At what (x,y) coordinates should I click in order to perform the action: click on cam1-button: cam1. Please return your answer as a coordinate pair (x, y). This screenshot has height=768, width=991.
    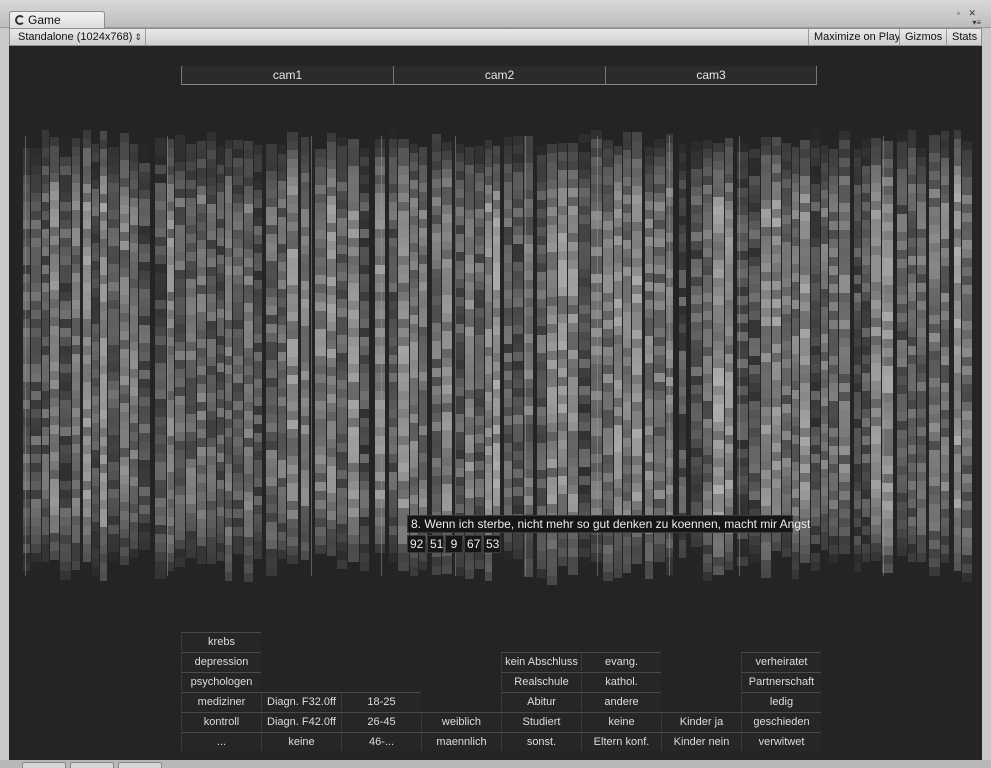
    Looking at the image, I should click on (287, 75).